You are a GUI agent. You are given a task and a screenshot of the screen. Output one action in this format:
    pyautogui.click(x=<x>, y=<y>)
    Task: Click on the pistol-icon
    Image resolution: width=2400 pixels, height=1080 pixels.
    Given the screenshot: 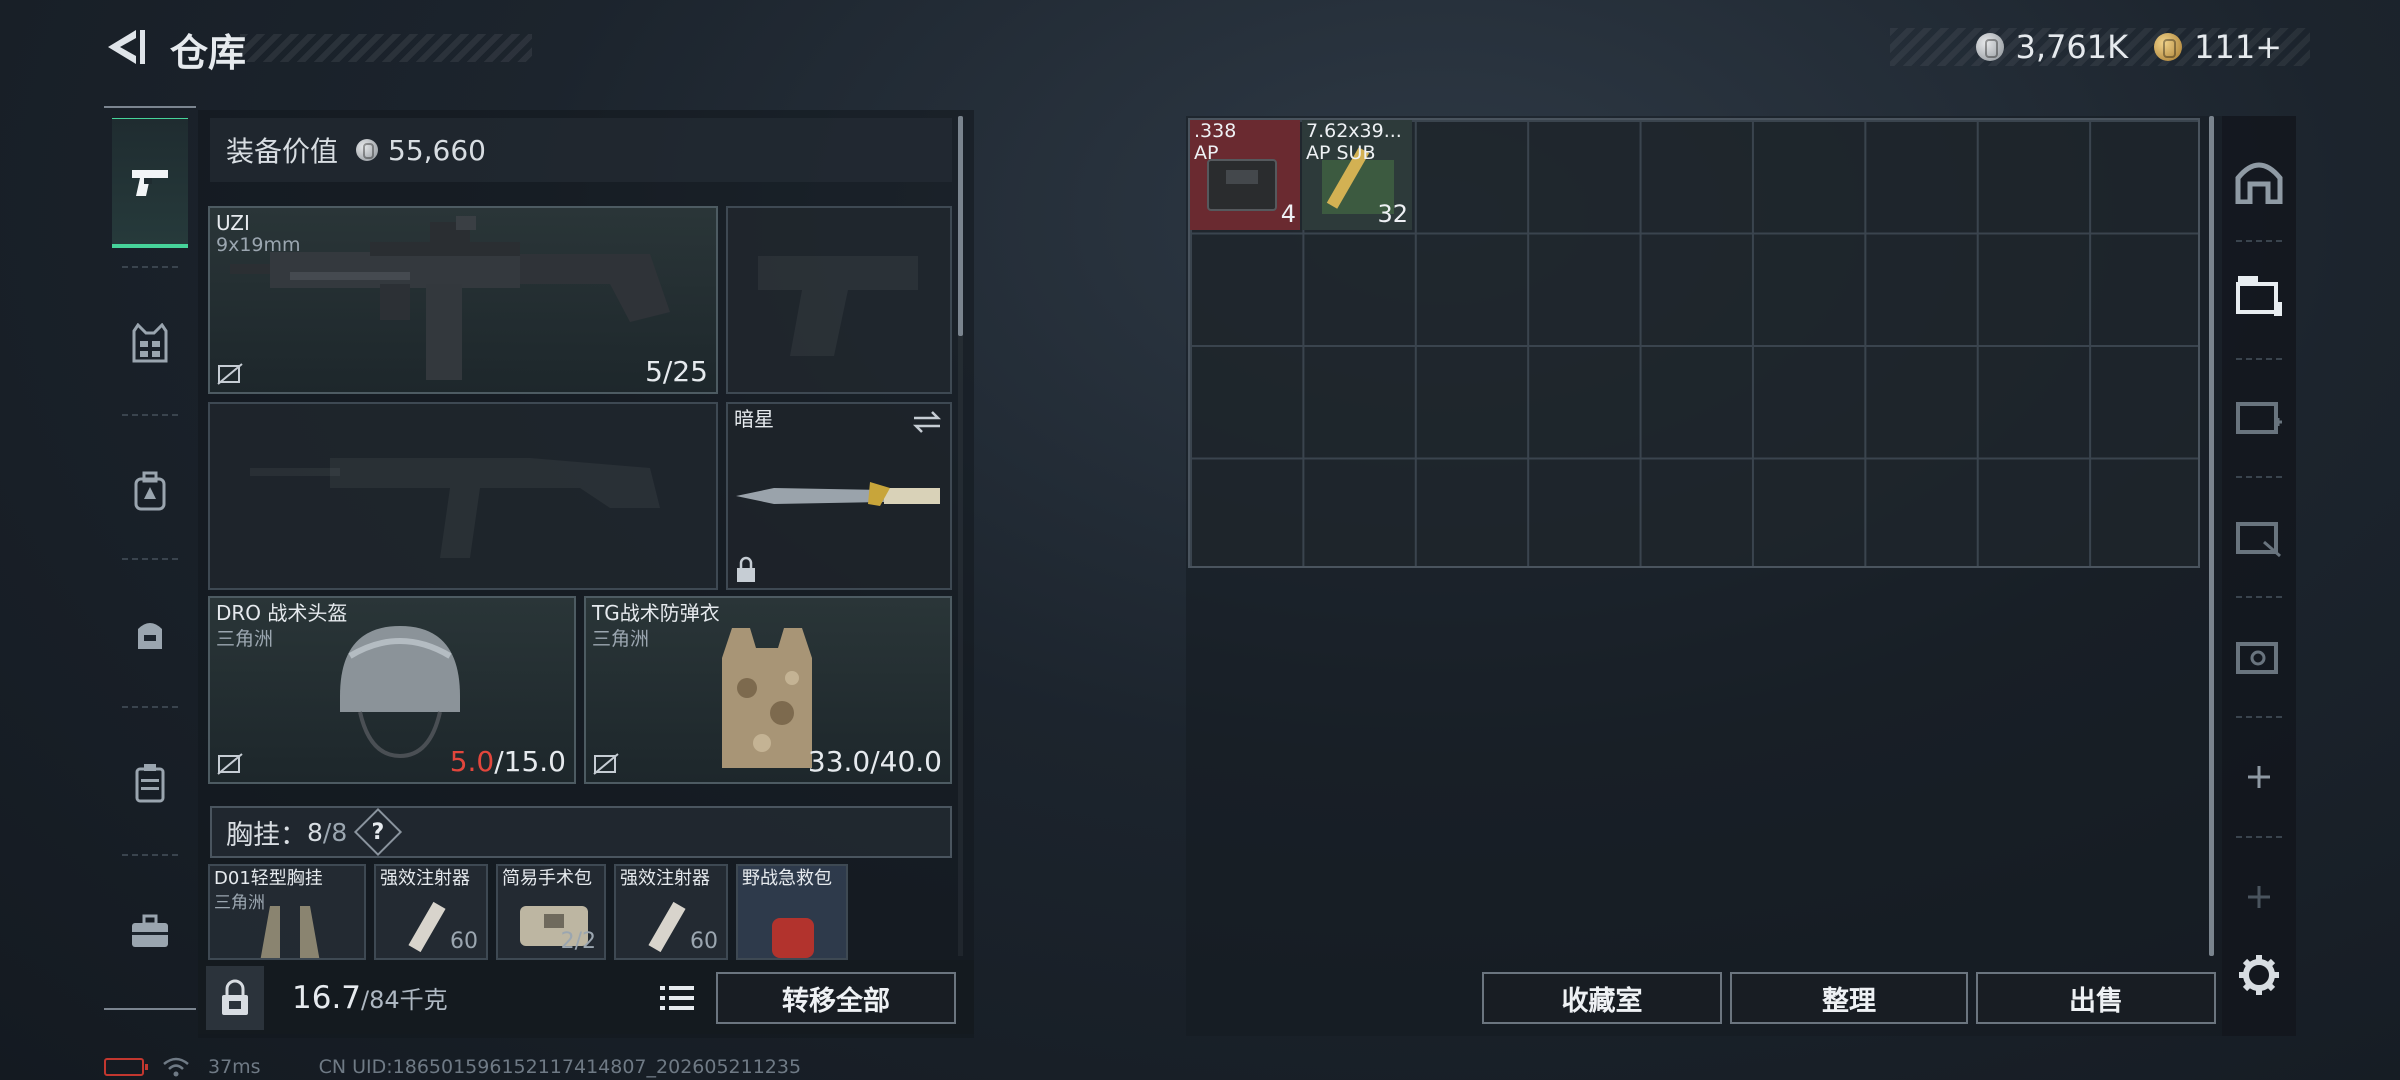 What is the action you would take?
    pyautogui.click(x=150, y=182)
    